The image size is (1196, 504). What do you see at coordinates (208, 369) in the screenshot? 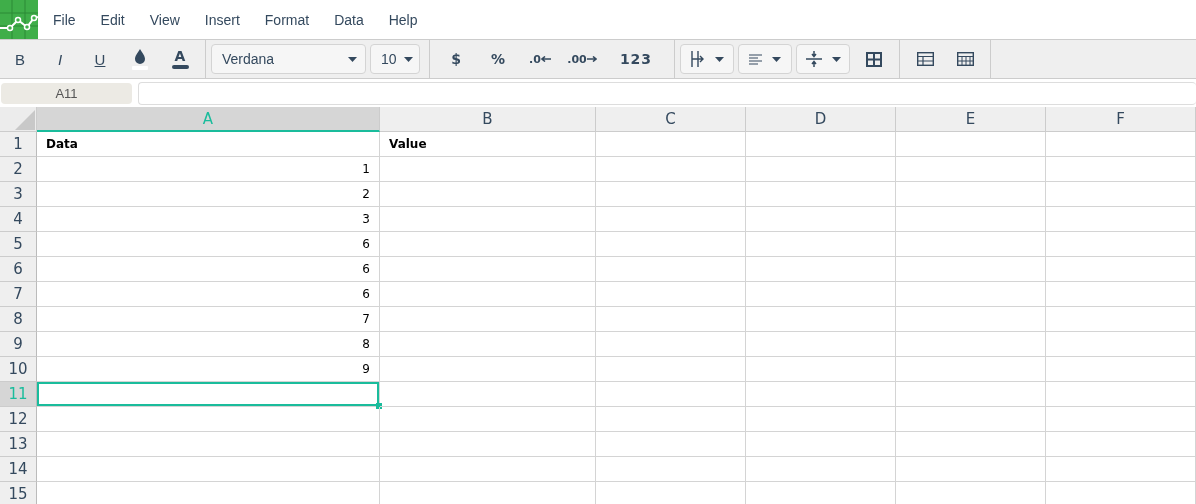
I see `table-cell: 9` at bounding box center [208, 369].